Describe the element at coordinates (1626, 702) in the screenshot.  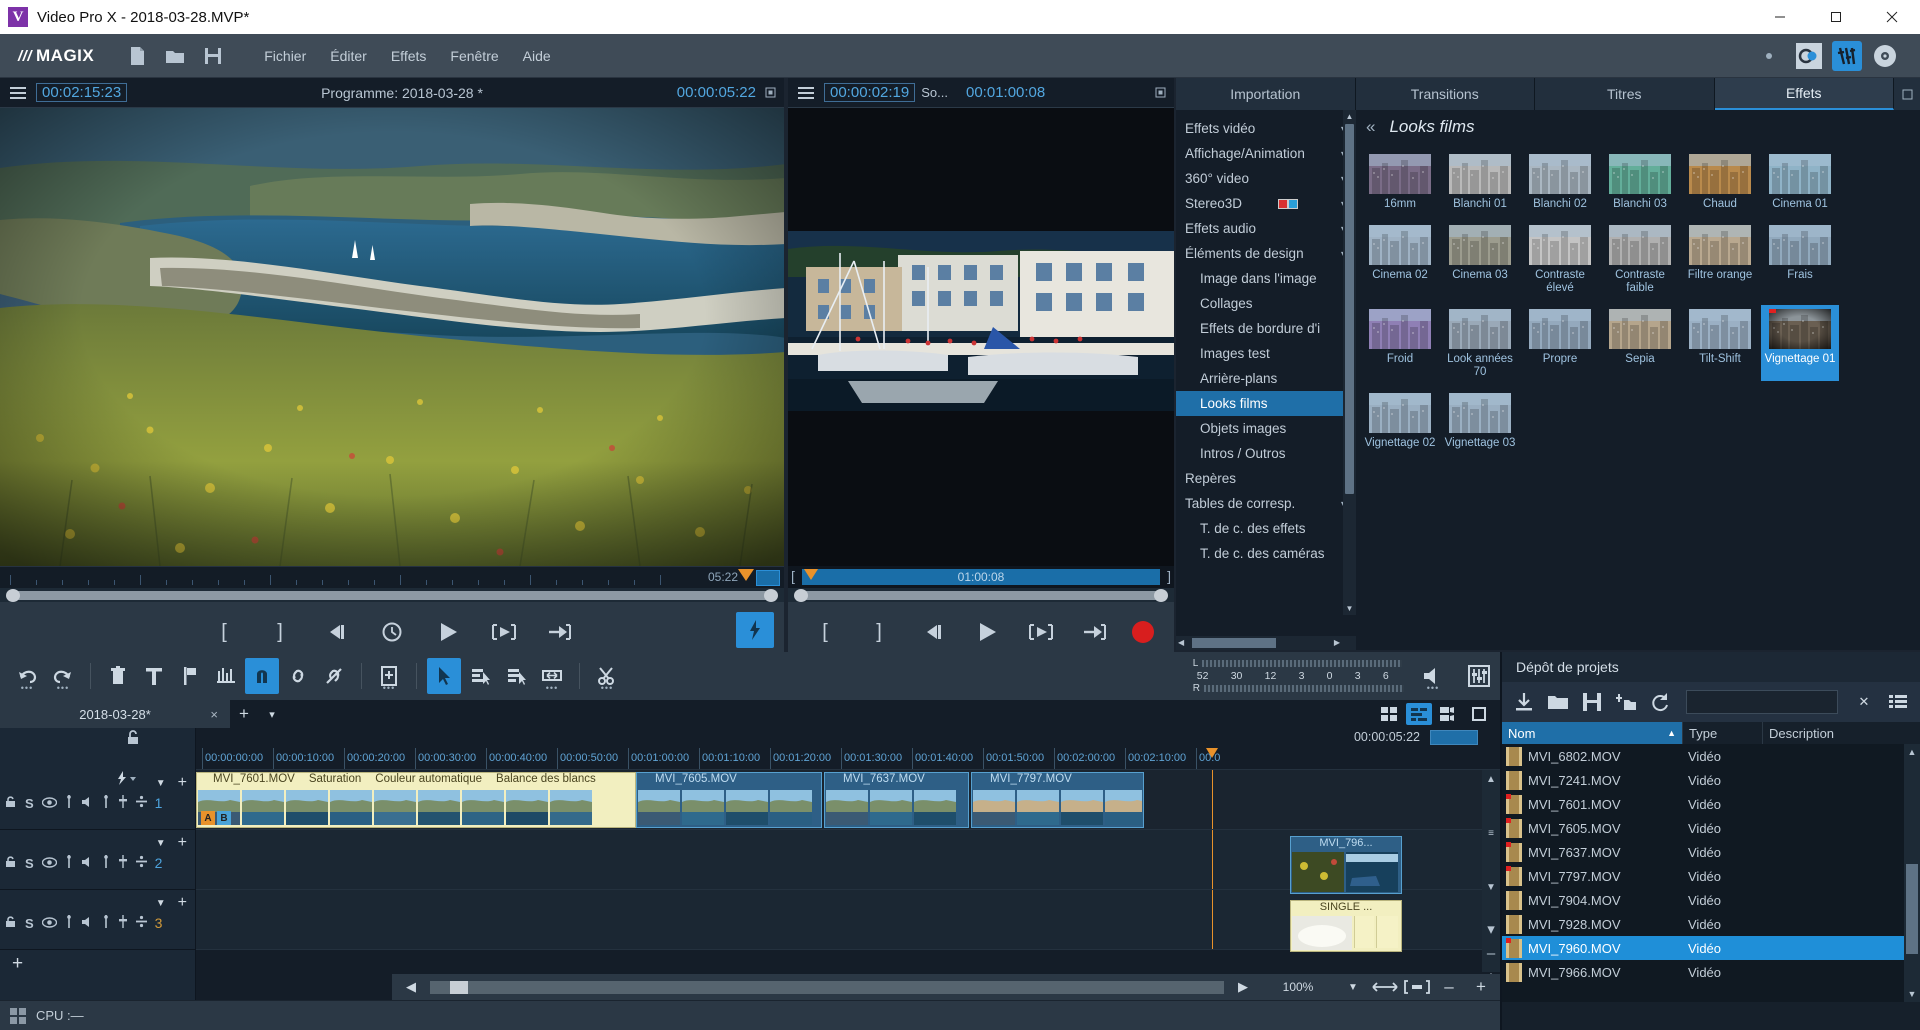
I see `add-folder-icon` at that location.